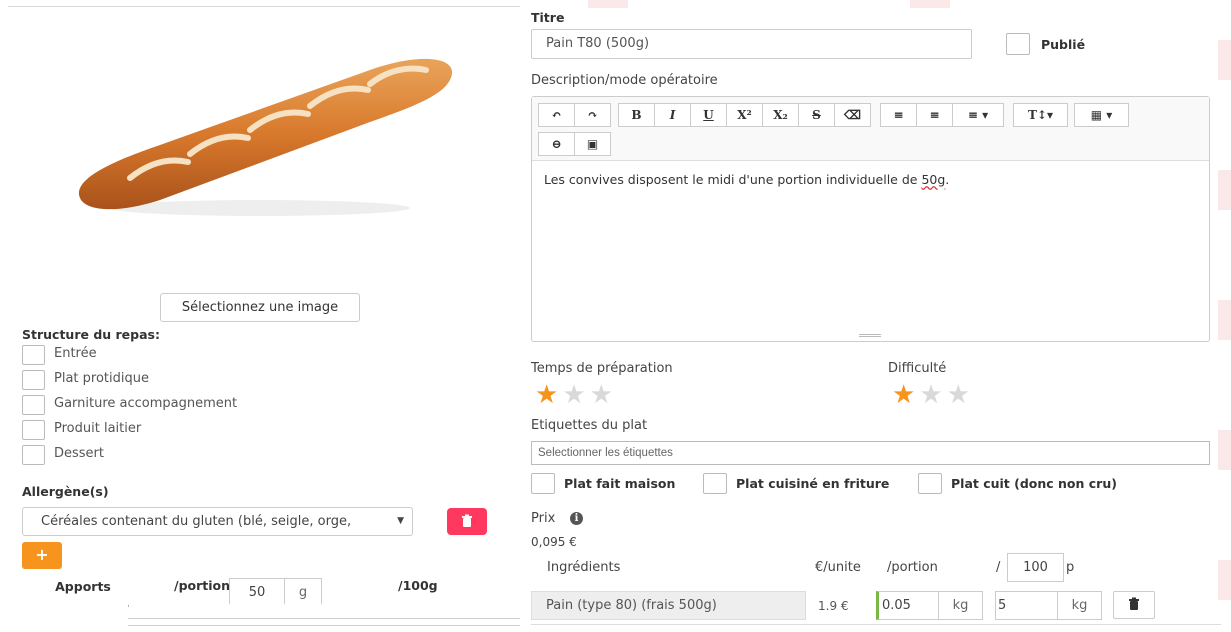 The height and width of the screenshot is (632, 1231). Describe the element at coordinates (202, 585) in the screenshot. I see `per-portion-label: /portion` at that location.